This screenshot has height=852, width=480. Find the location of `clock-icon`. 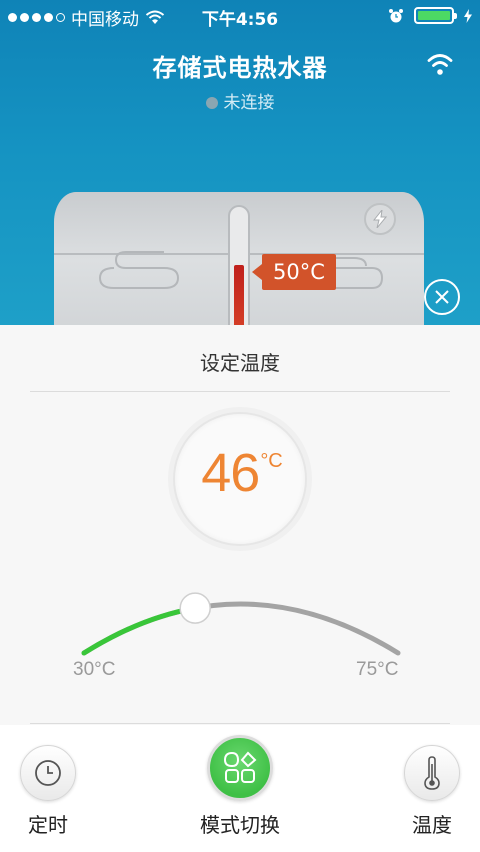

clock-icon is located at coordinates (48, 773).